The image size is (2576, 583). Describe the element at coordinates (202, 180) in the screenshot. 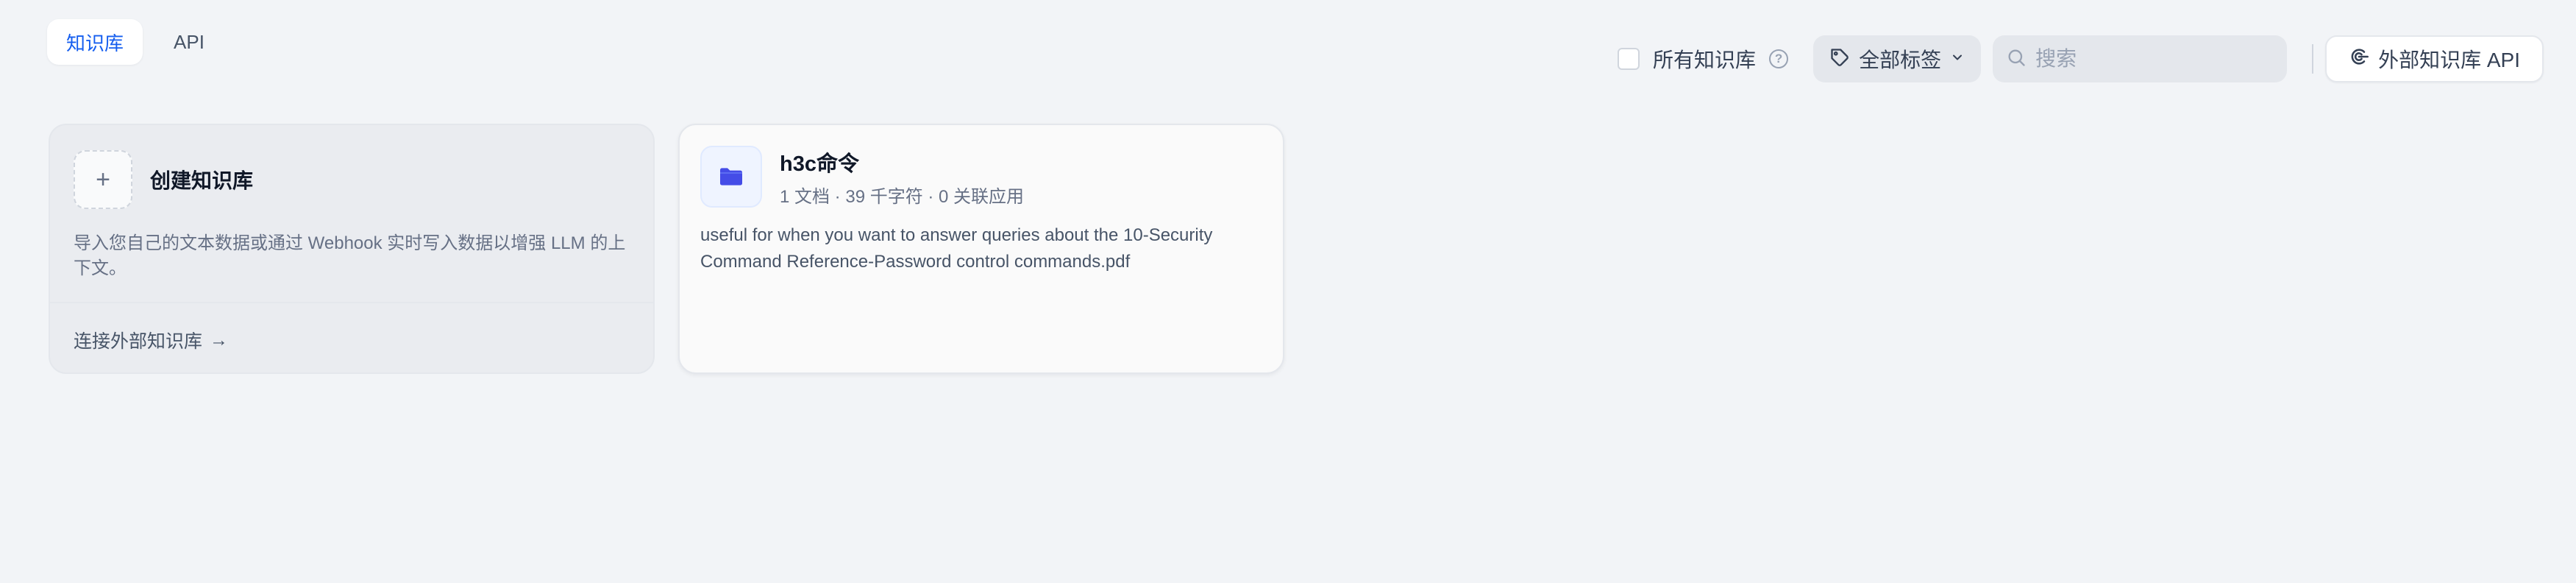

I see `create-knowledge-title: 创建知识库` at that location.